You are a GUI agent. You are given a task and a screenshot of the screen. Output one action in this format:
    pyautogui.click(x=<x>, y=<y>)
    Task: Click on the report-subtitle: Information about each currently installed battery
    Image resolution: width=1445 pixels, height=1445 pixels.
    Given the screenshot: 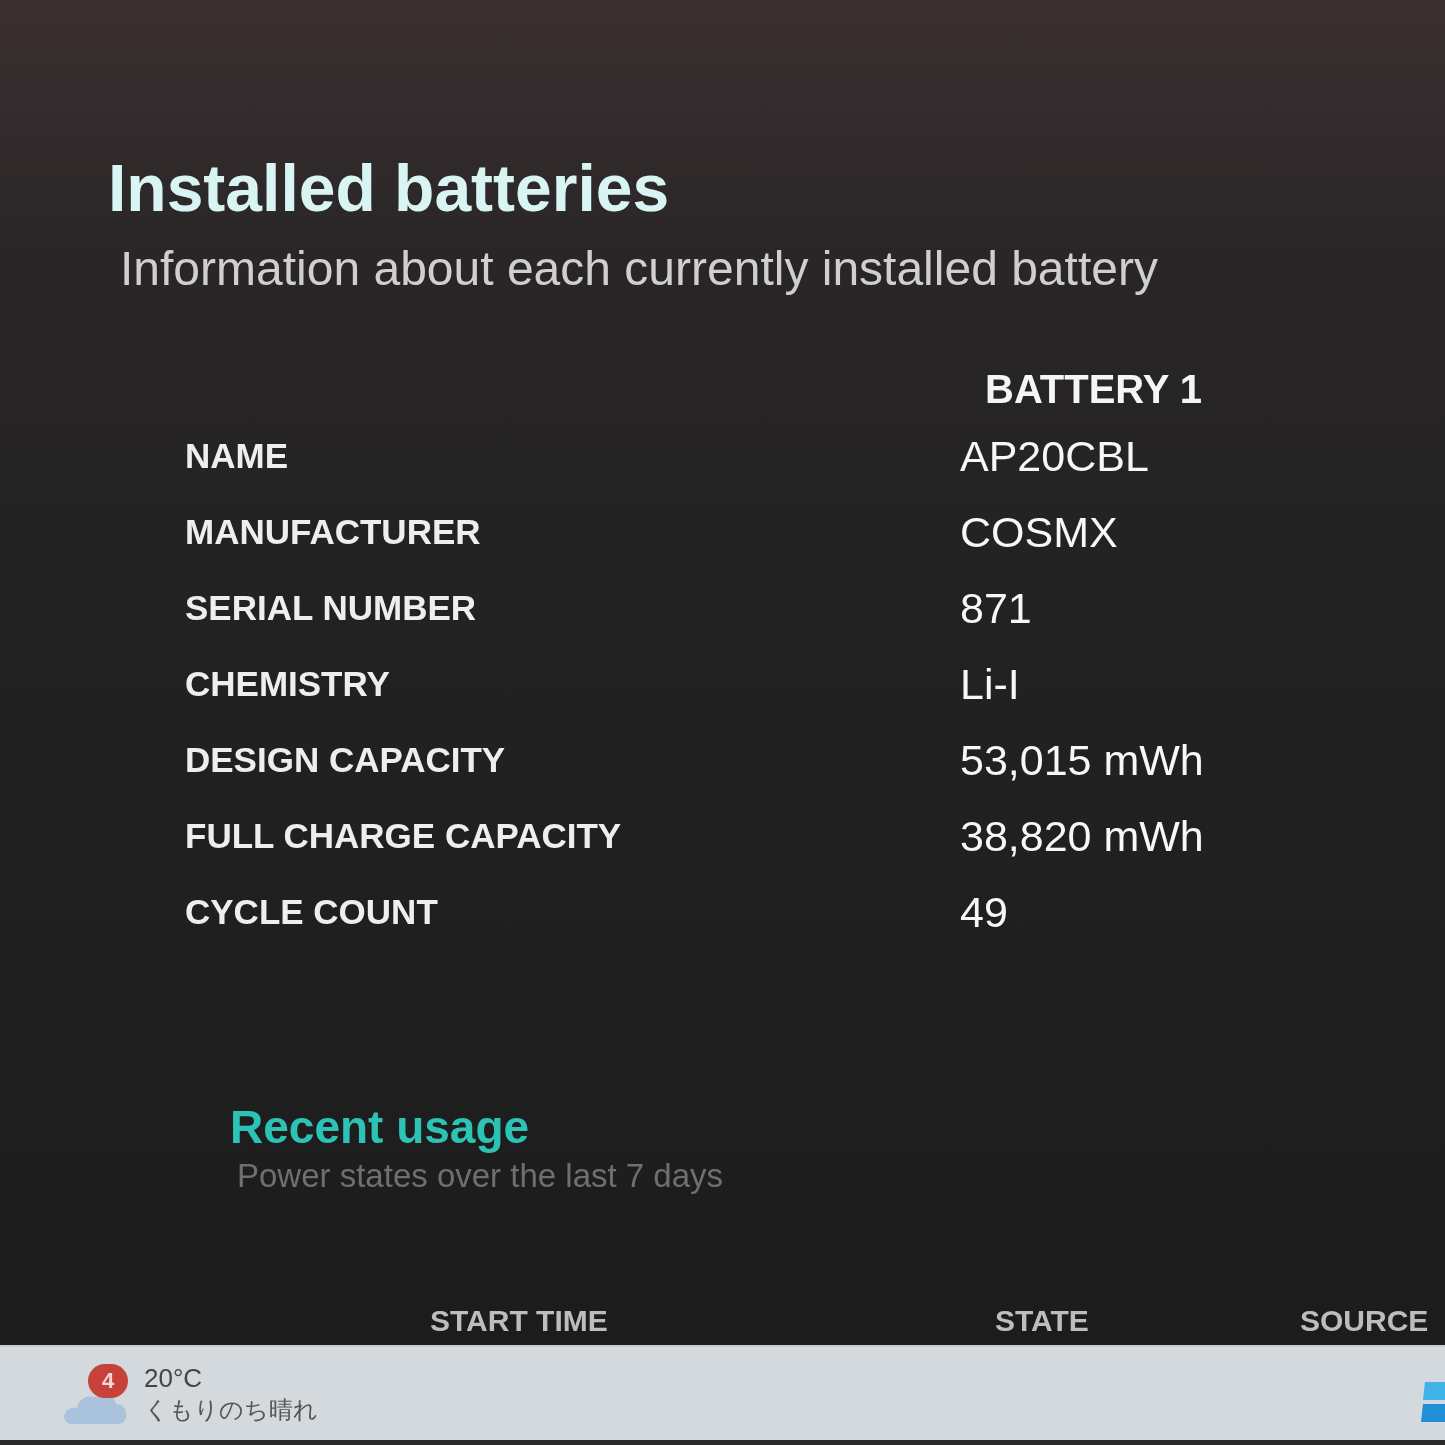 What is the action you would take?
    pyautogui.click(x=639, y=269)
    